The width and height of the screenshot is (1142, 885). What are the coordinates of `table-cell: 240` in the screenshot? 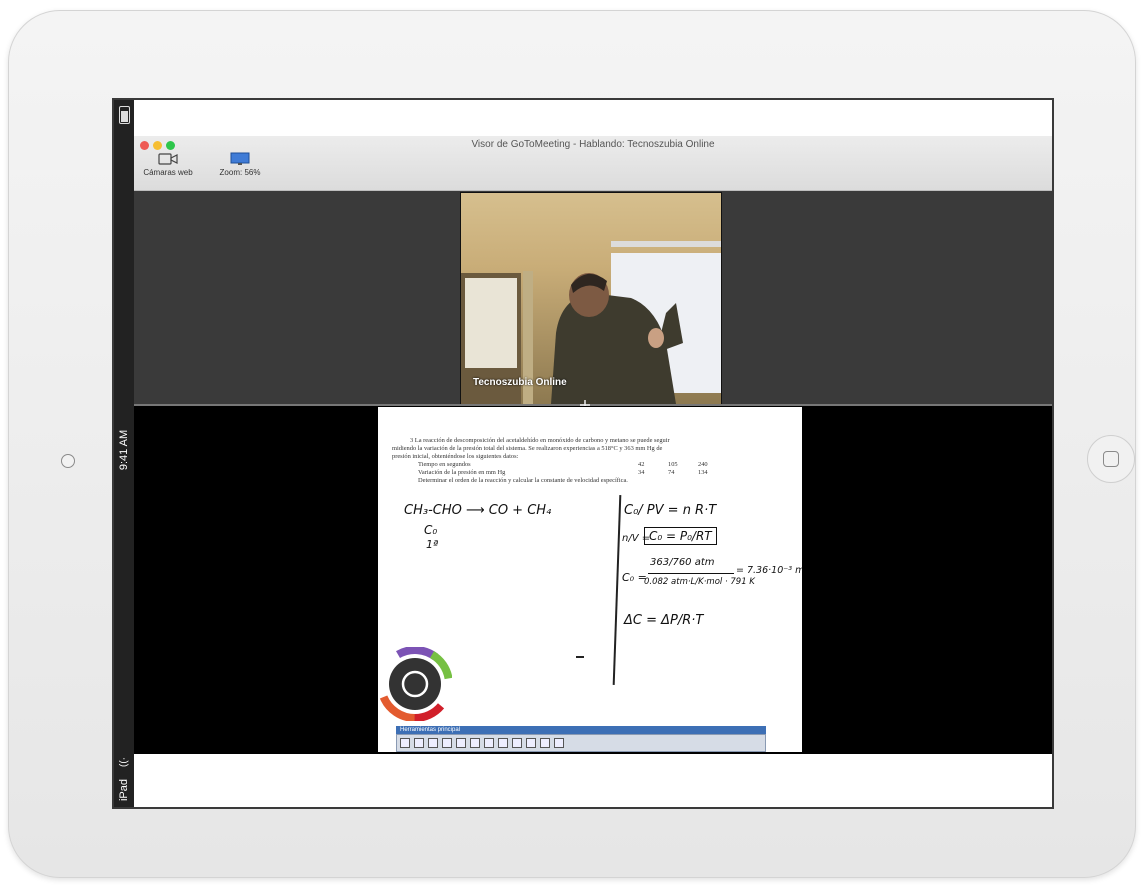 It's located at (703, 464).